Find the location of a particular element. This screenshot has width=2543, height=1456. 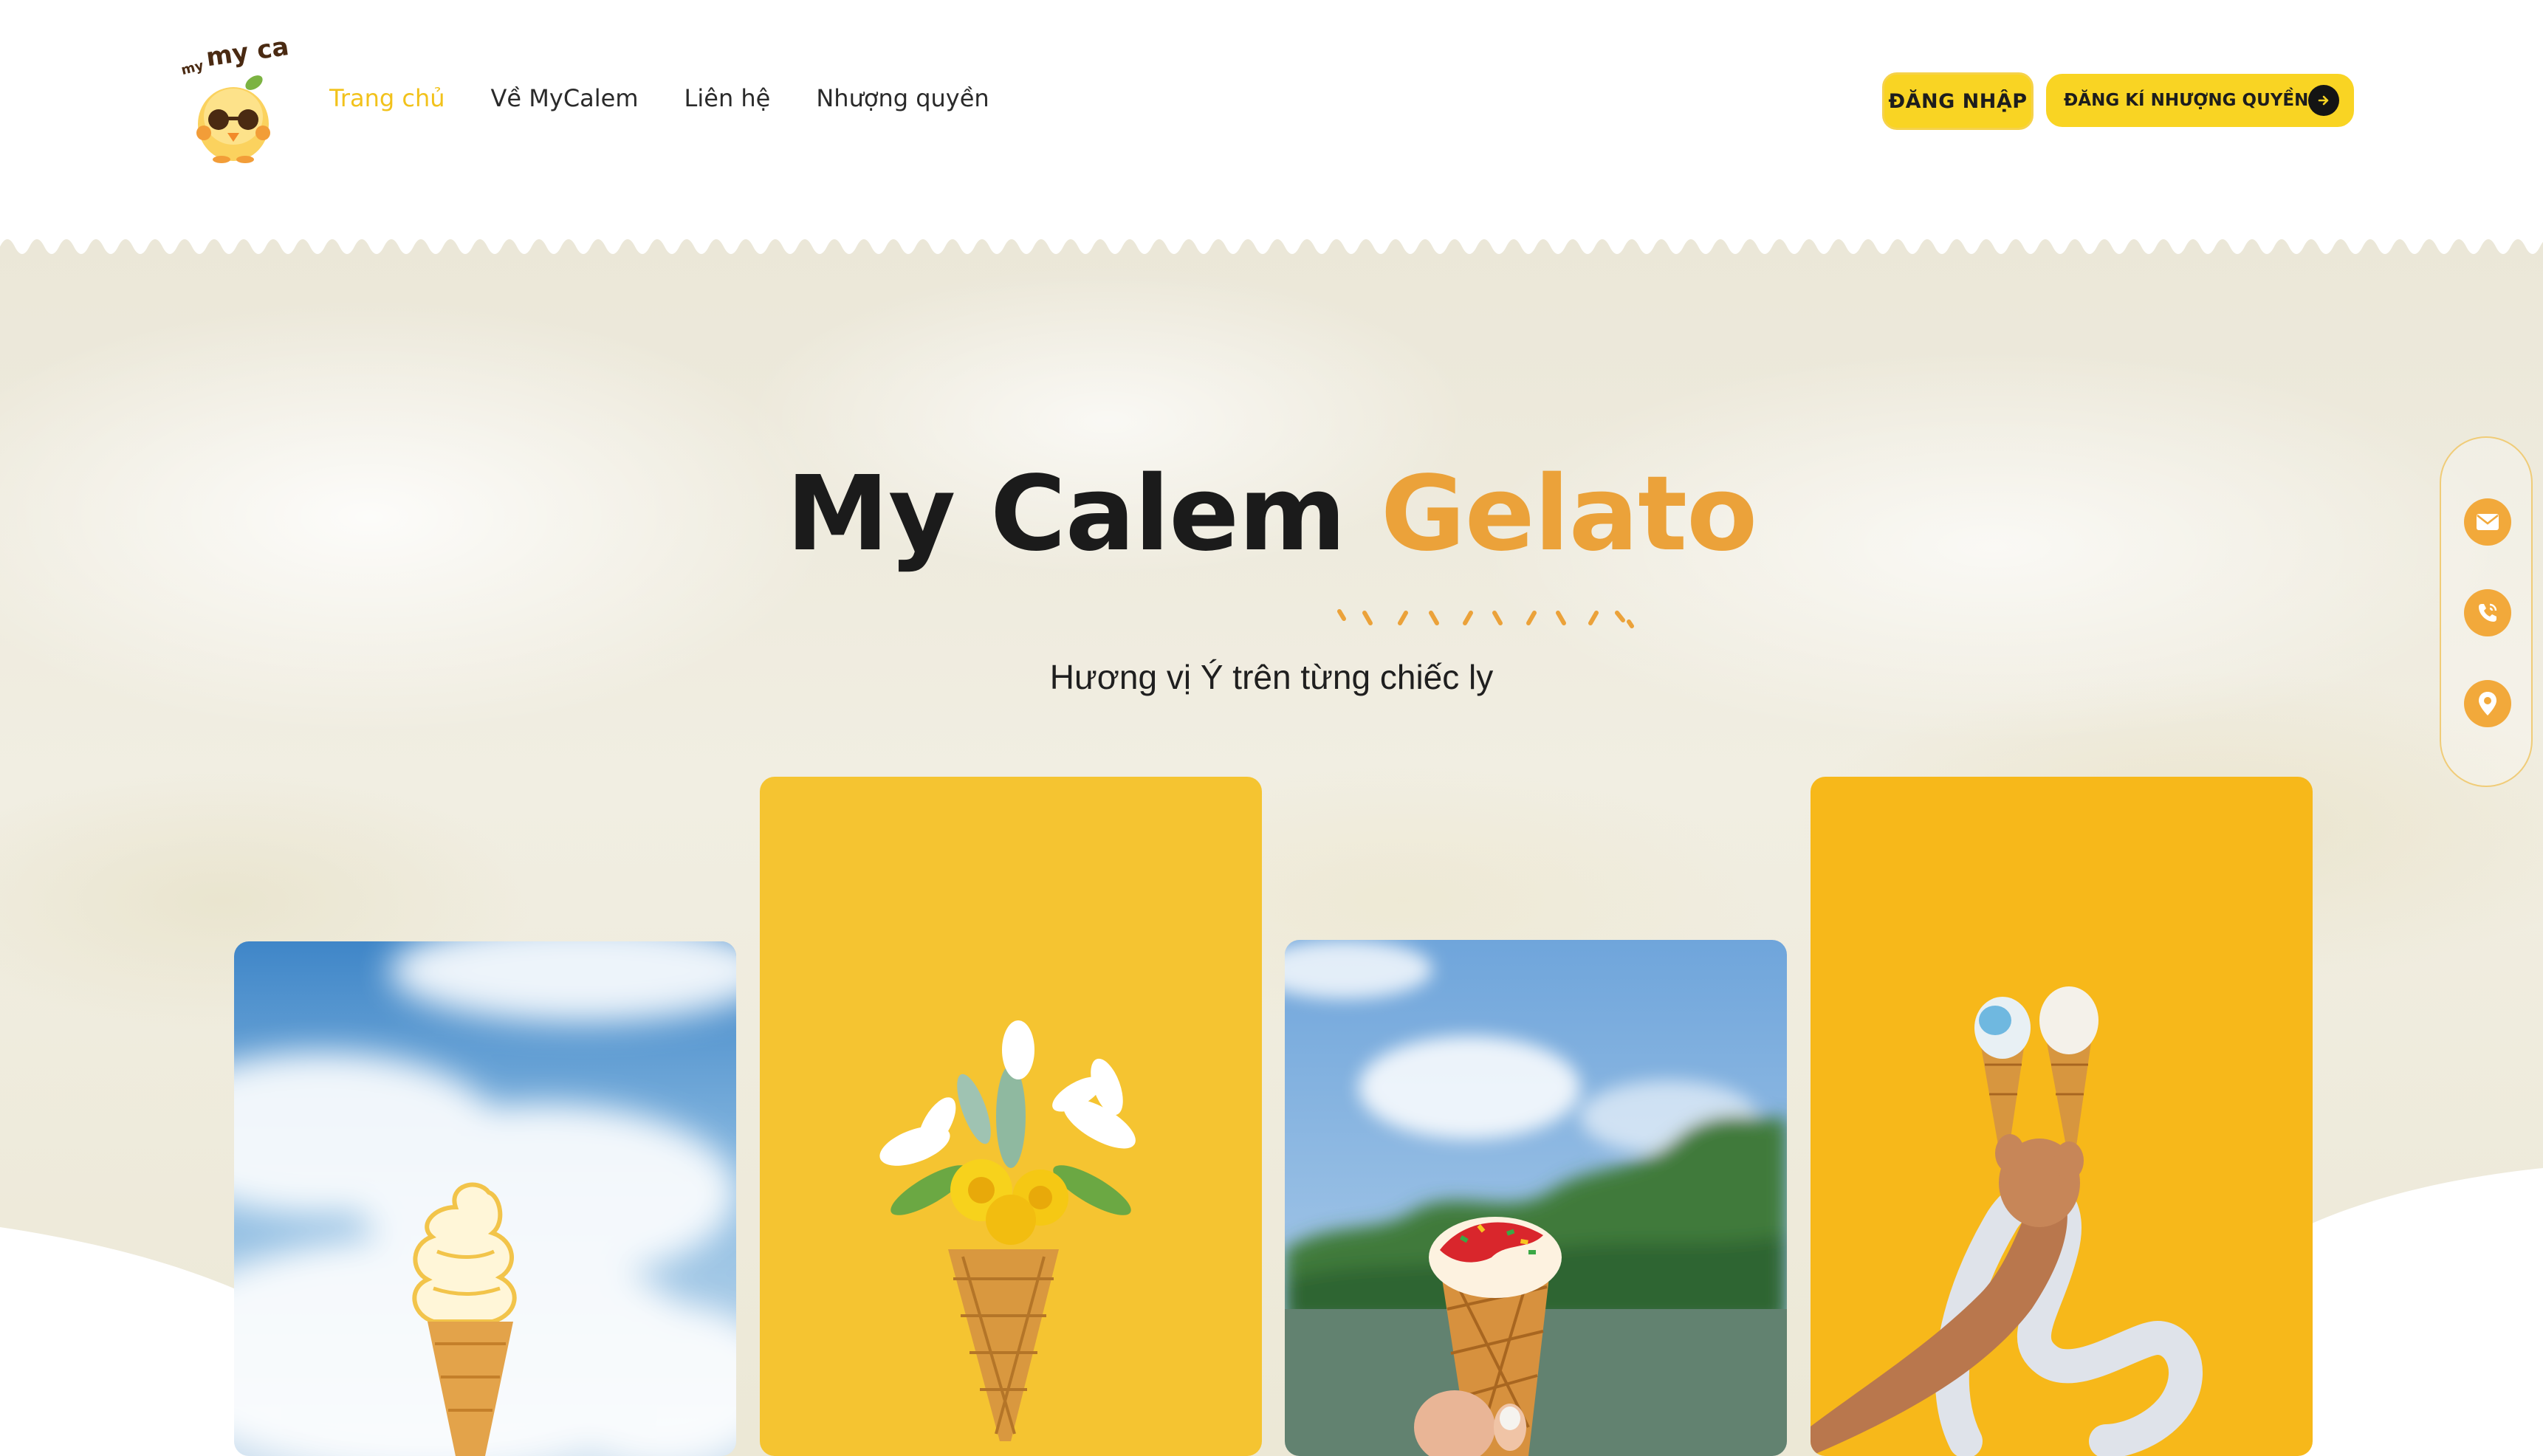

two-cones-hand-image is located at coordinates (2062, 1117).